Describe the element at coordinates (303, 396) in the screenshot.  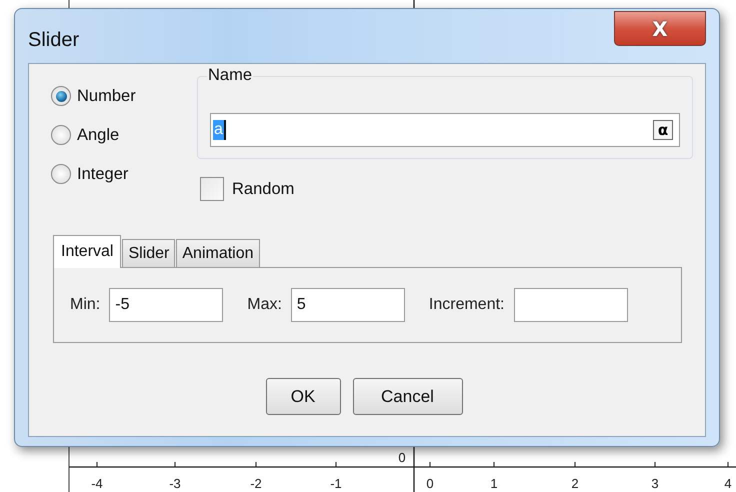
I see `ok-button: OK` at that location.